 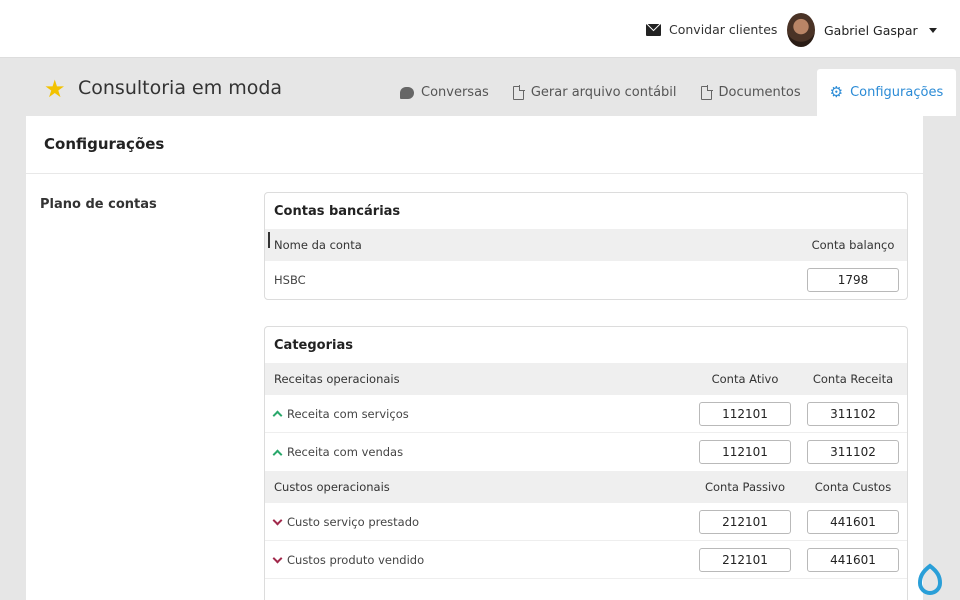 What do you see at coordinates (474, 173) in the screenshot?
I see `divider` at bounding box center [474, 173].